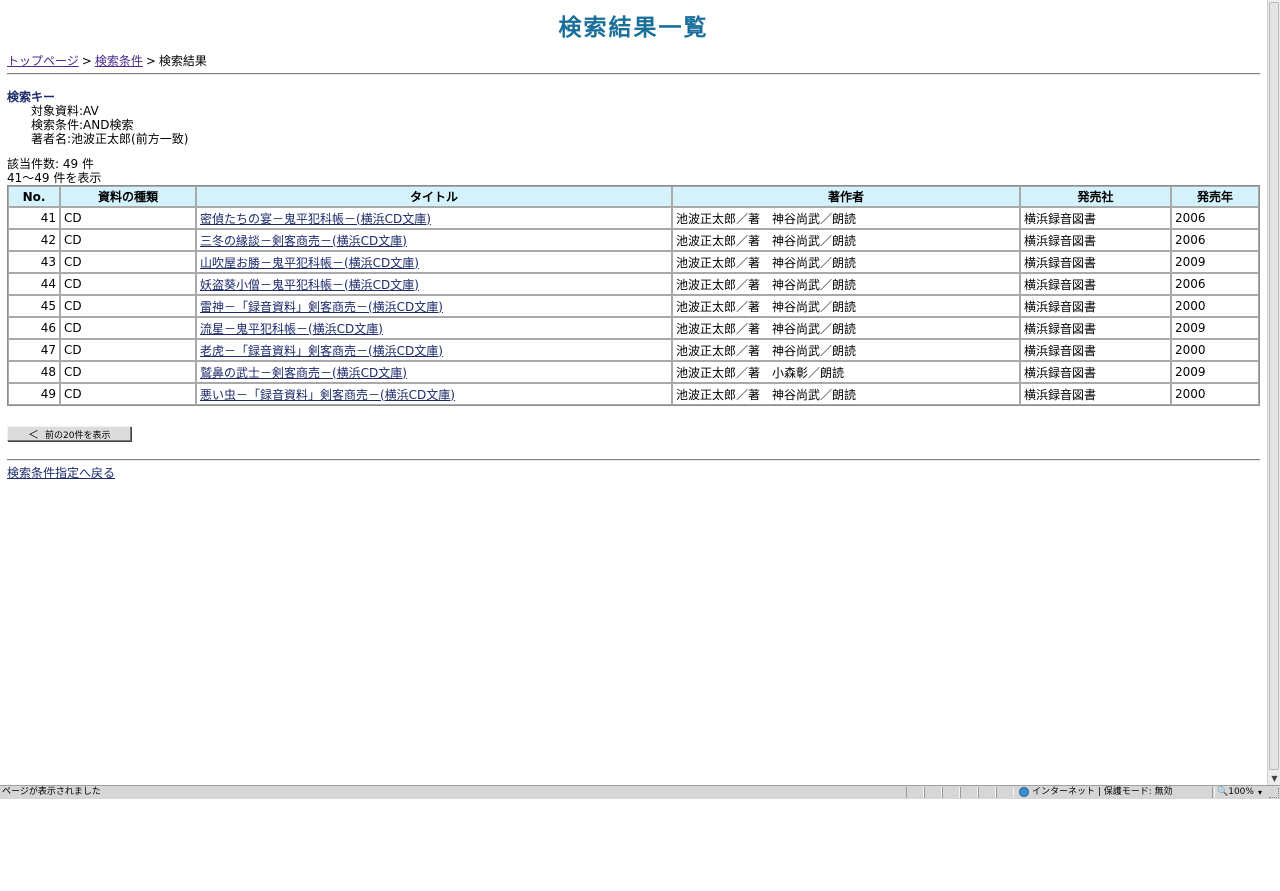 This screenshot has width=1280, height=891. What do you see at coordinates (846, 372) in the screenshot?
I see `cell-author: 池波正太郎／著 小森彰／朗読` at bounding box center [846, 372].